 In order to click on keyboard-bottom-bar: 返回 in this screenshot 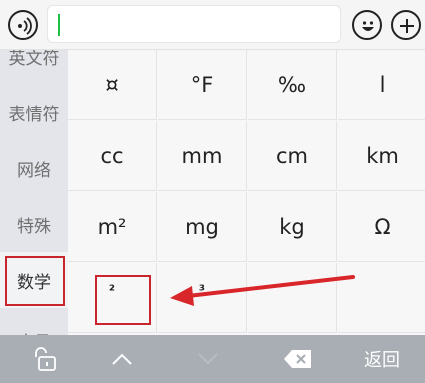, I will do `click(212, 359)`.